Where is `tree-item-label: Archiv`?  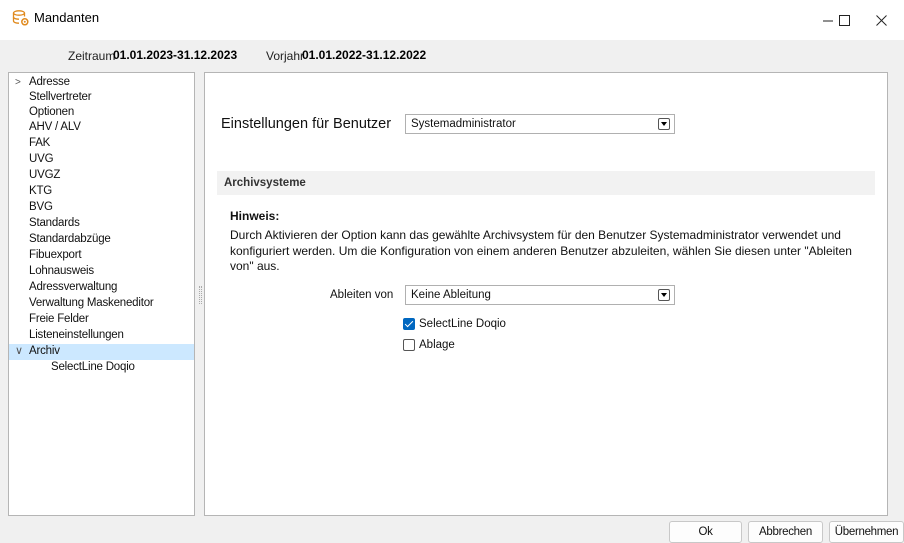
tree-item-label: Archiv is located at coordinates (44, 351).